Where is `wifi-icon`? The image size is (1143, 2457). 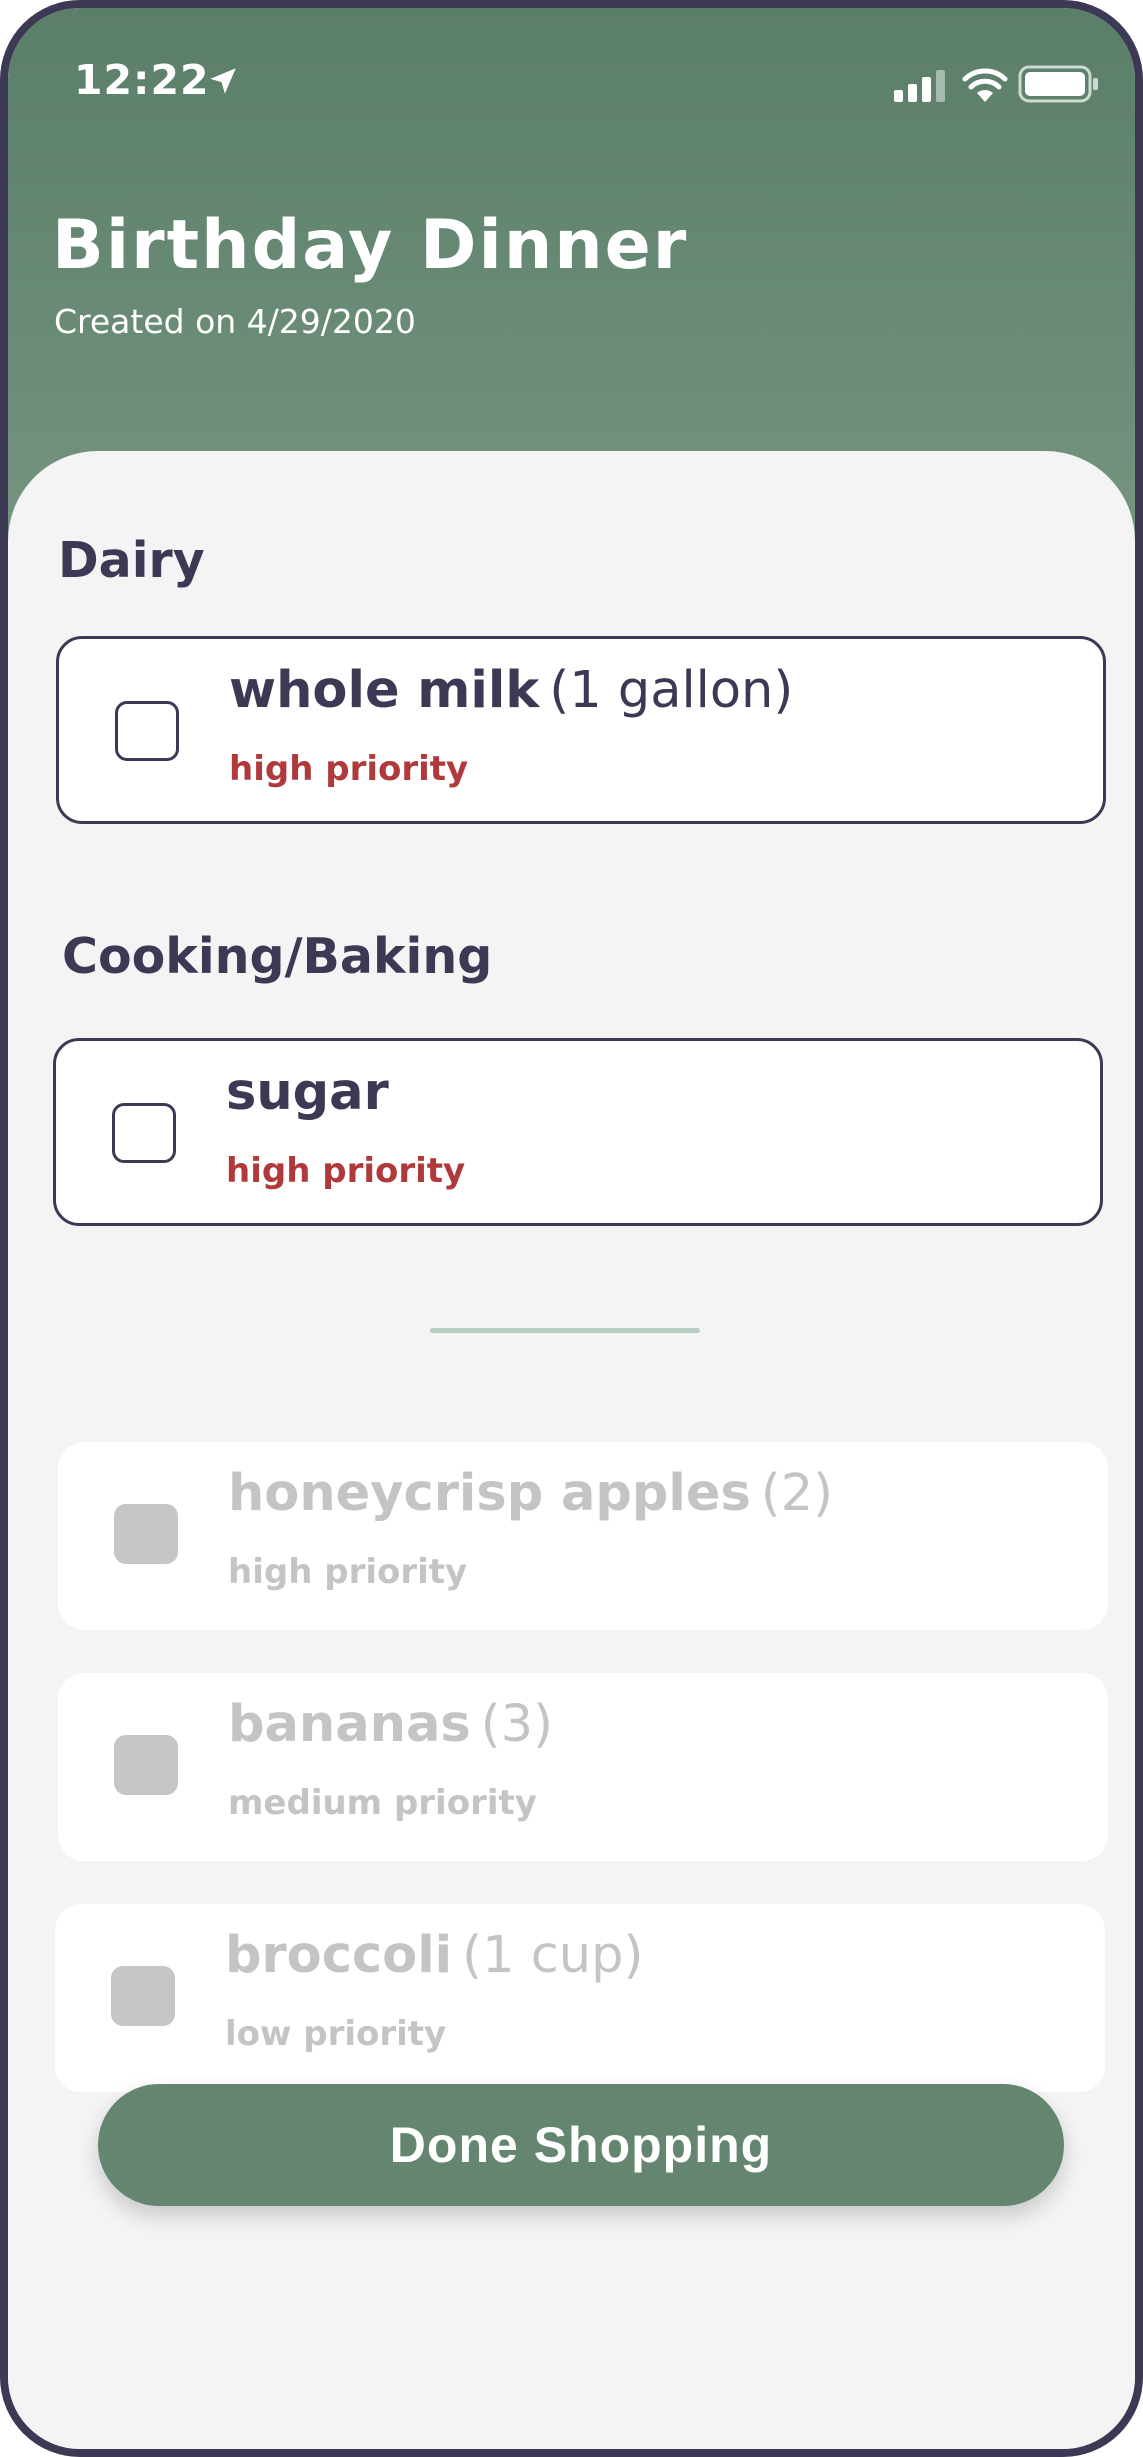
wifi-icon is located at coordinates (985, 85).